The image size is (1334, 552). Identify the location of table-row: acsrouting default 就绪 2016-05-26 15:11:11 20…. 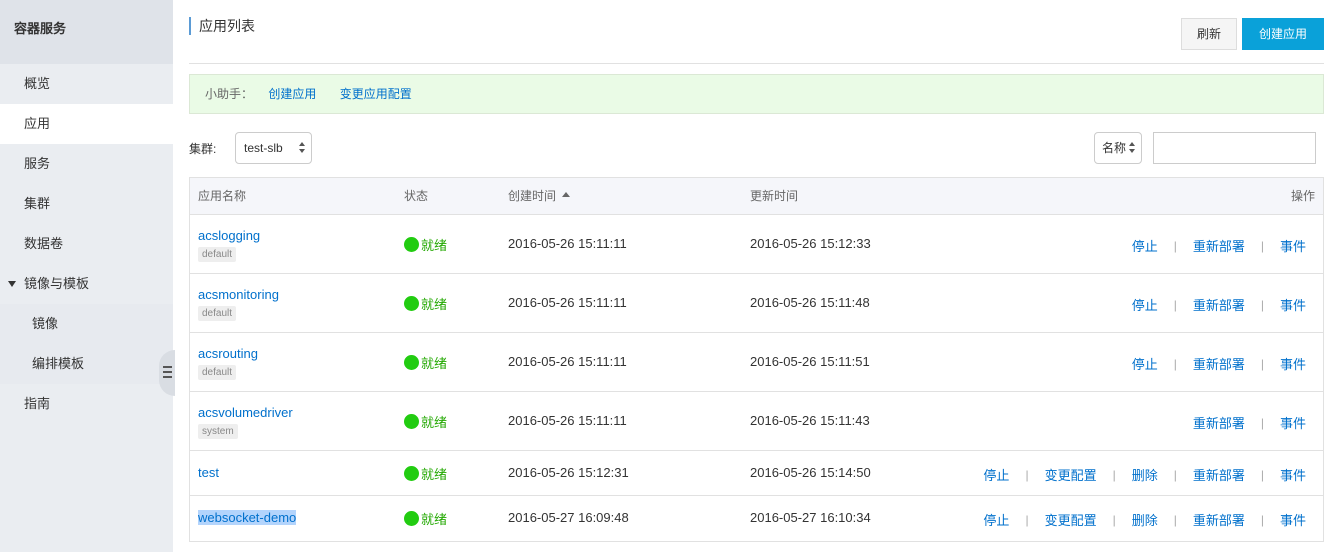
(756, 362).